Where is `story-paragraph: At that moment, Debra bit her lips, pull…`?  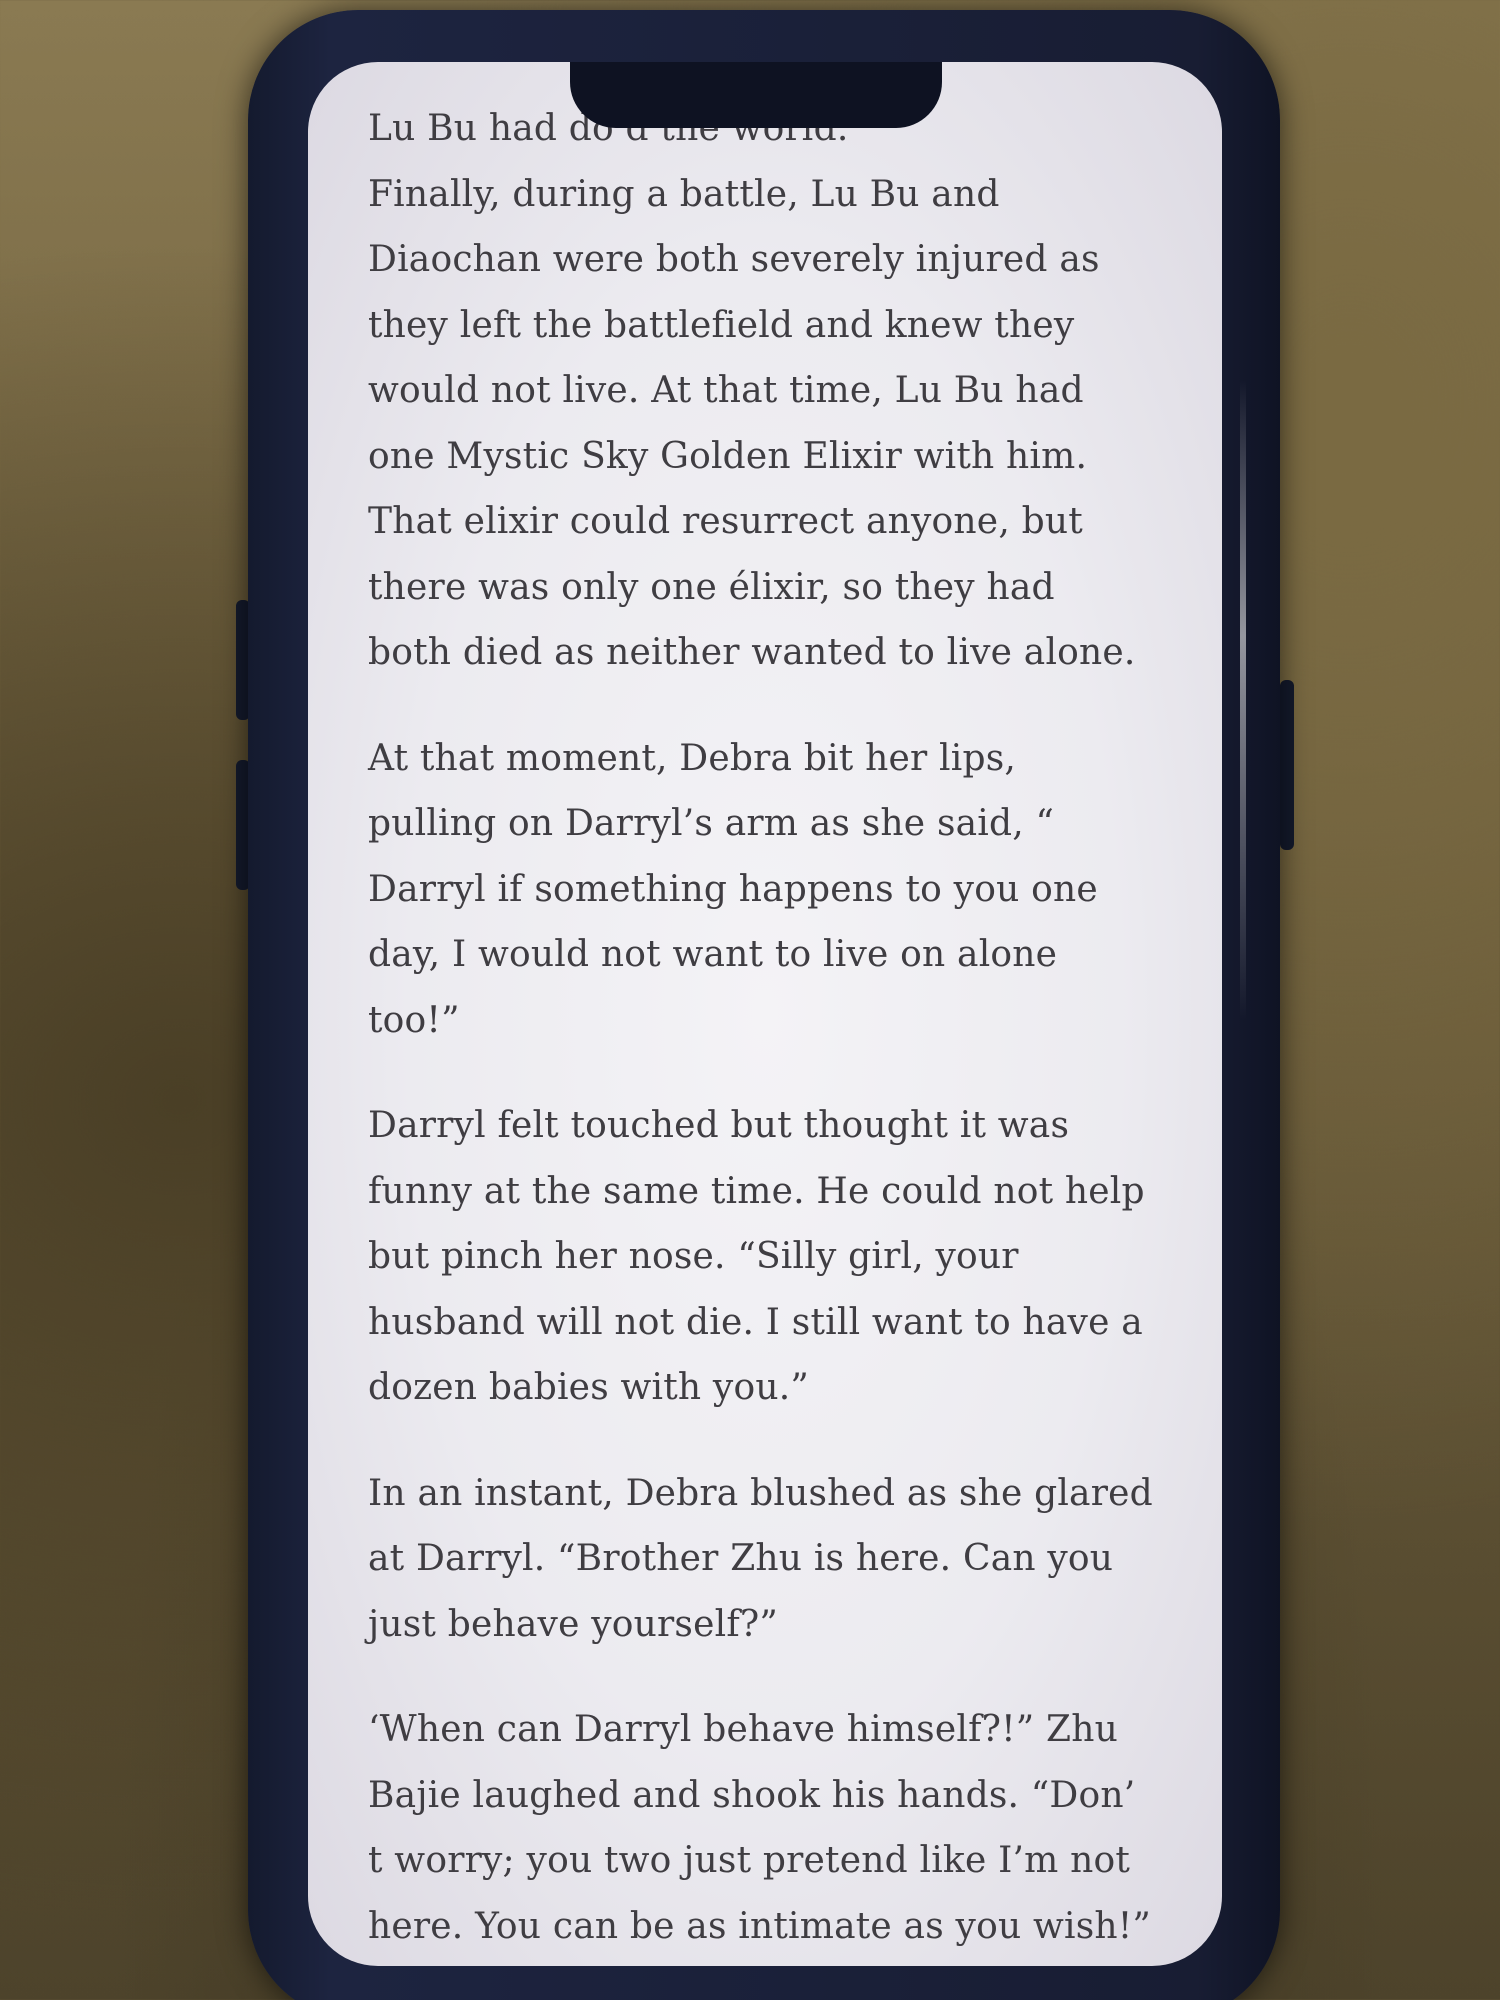 story-paragraph: At that moment, Debra bit her lips, pull… is located at coordinates (733, 889).